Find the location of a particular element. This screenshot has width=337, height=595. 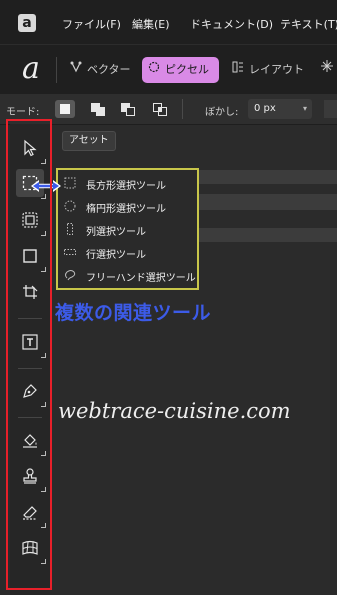

annotation-label: 複数の関連ツール is located at coordinates (133, 313).